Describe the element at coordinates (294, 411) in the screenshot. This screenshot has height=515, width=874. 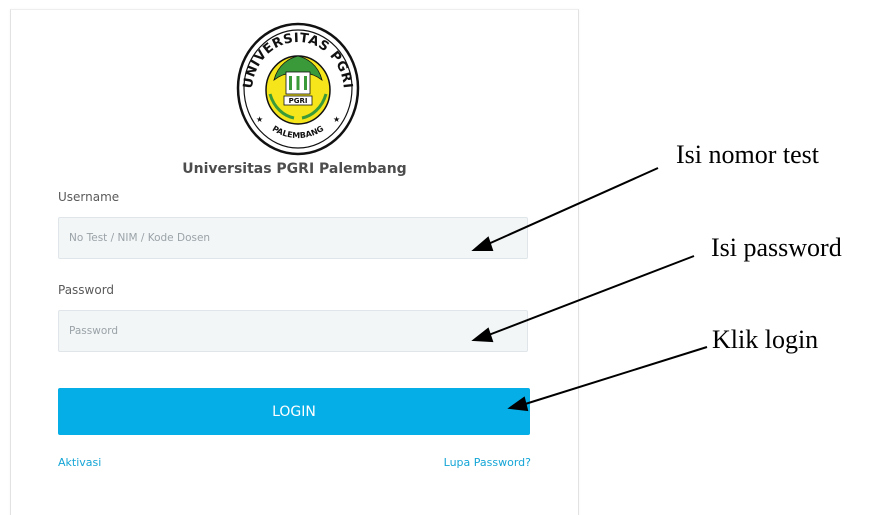
I see `login-button: LOGIN` at that location.